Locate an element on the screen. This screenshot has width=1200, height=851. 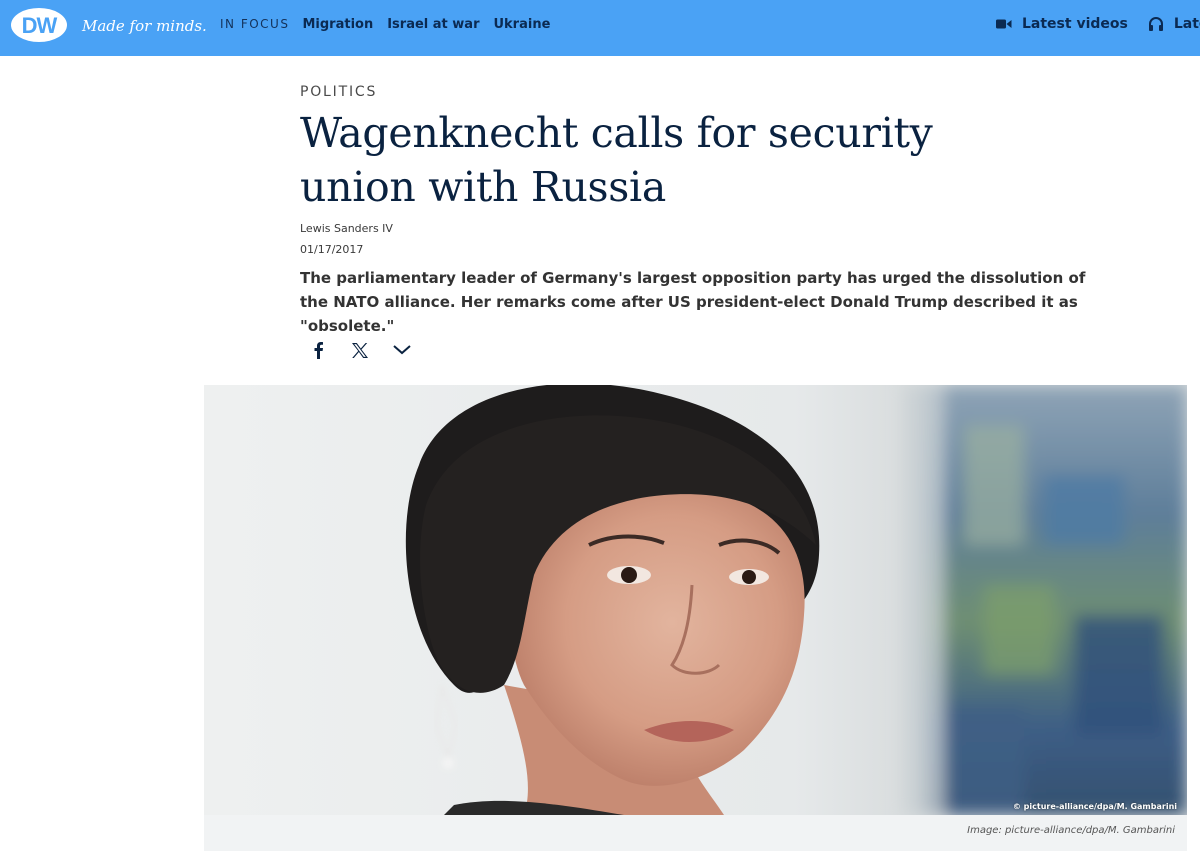
in-focus-label: IN FOCUS is located at coordinates (255, 24).